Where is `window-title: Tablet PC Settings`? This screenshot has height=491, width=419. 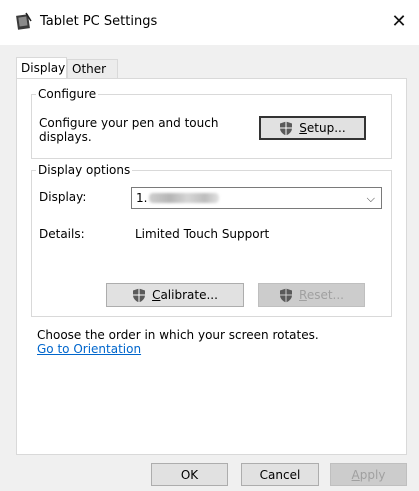 window-title: Tablet PC Settings is located at coordinates (99, 21).